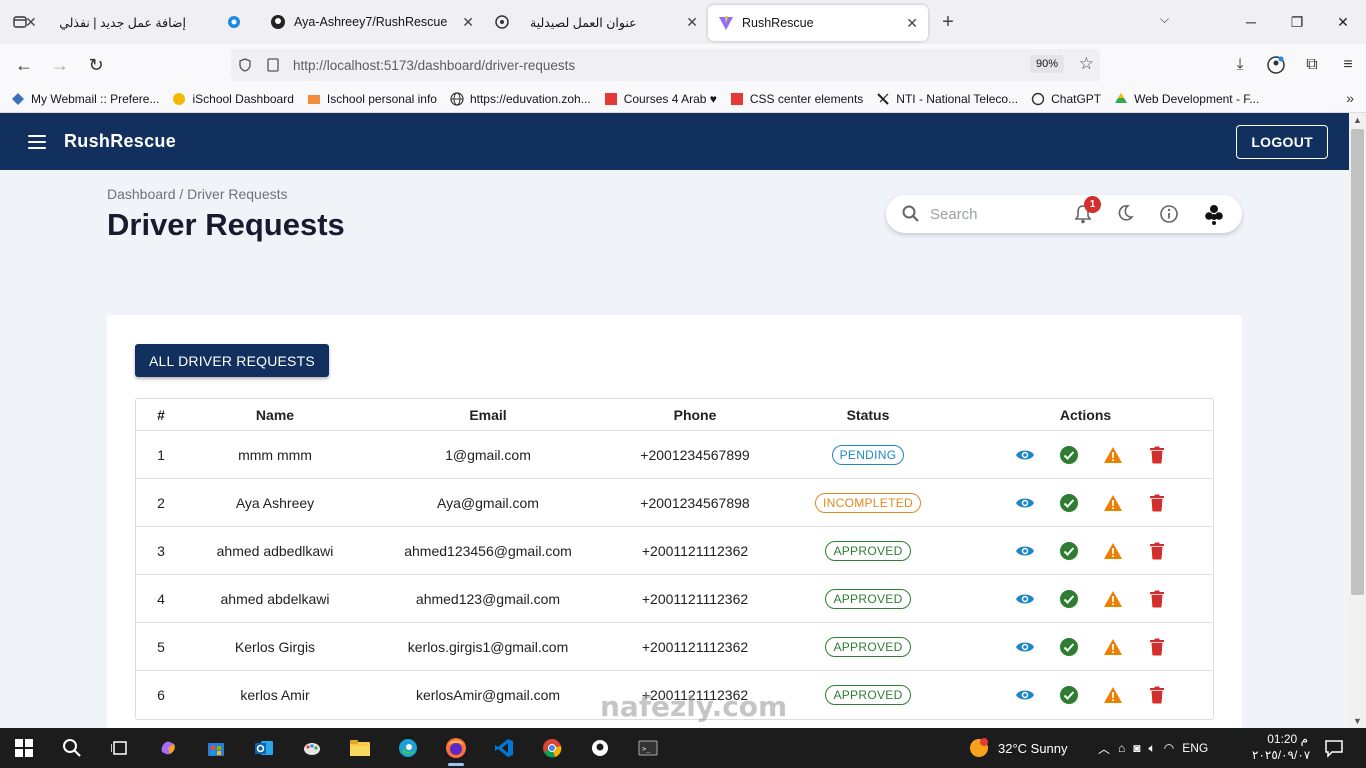  I want to click on outlook-icon, so click(264, 748).